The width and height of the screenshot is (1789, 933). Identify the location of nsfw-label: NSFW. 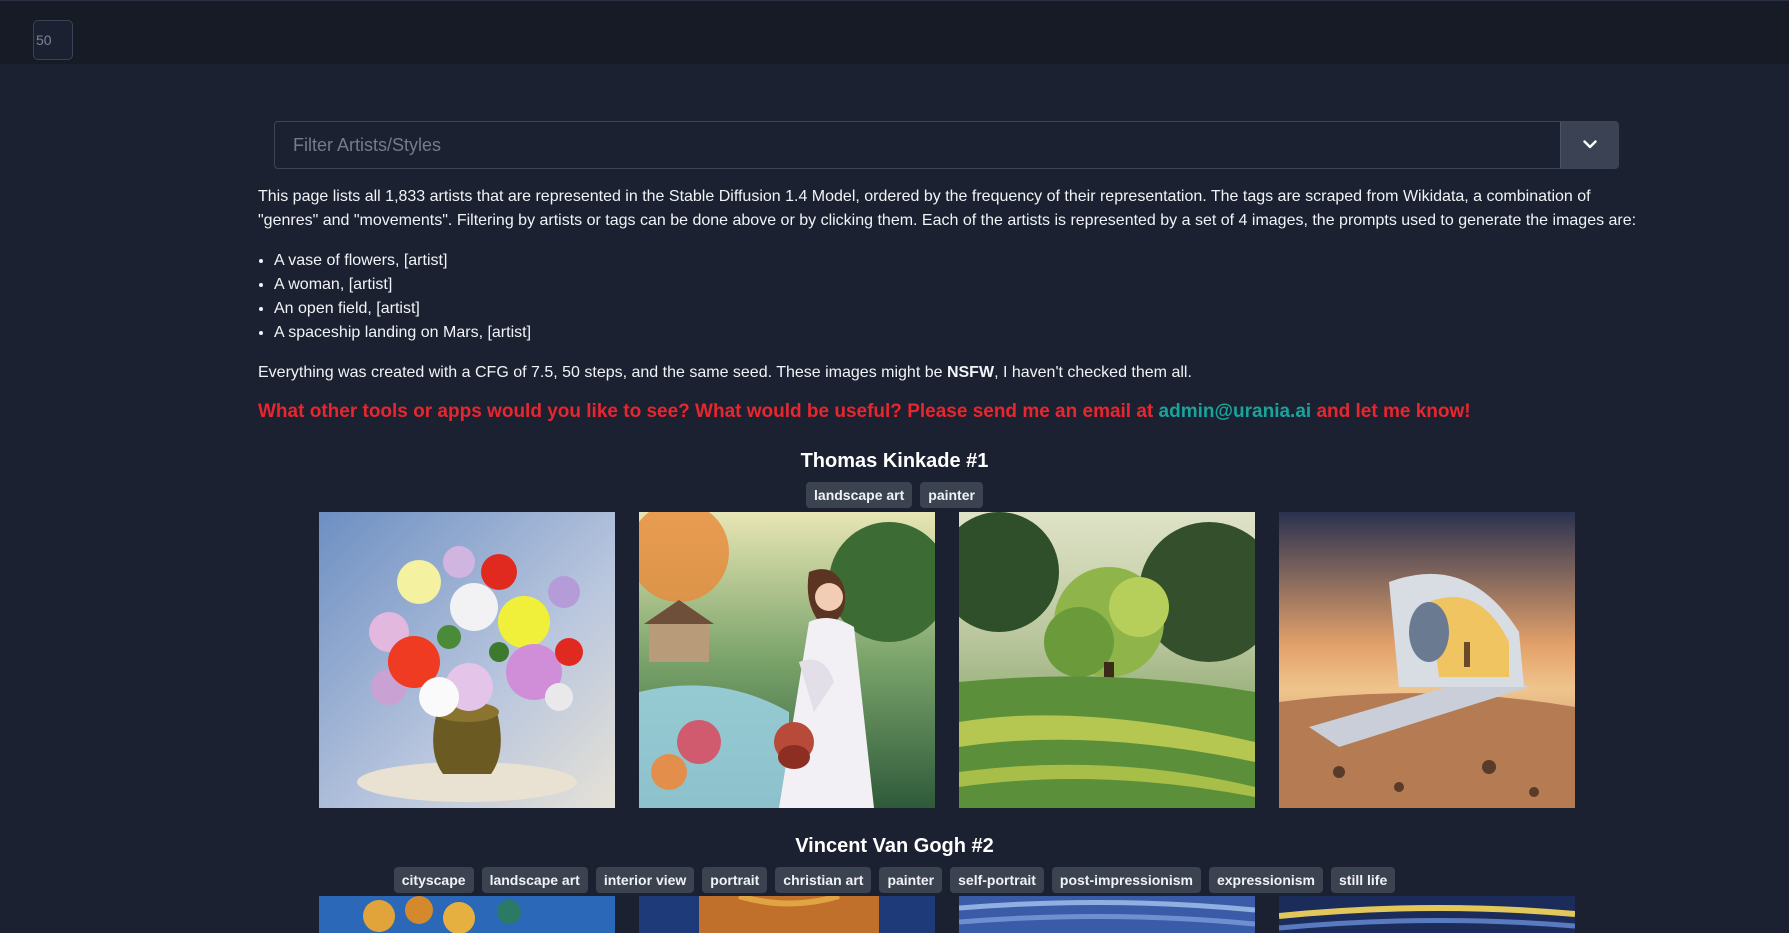
(970, 372).